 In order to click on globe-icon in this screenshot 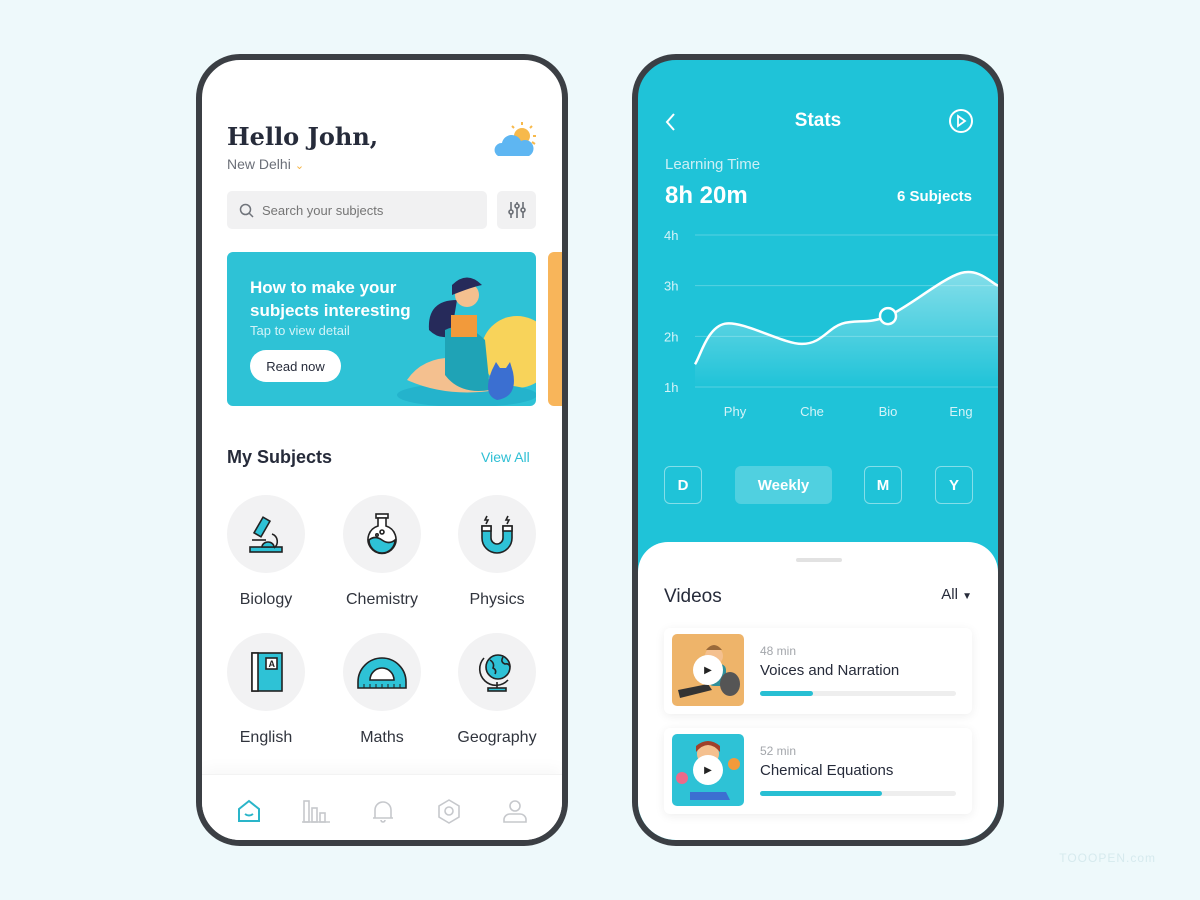, I will do `click(494, 673)`.